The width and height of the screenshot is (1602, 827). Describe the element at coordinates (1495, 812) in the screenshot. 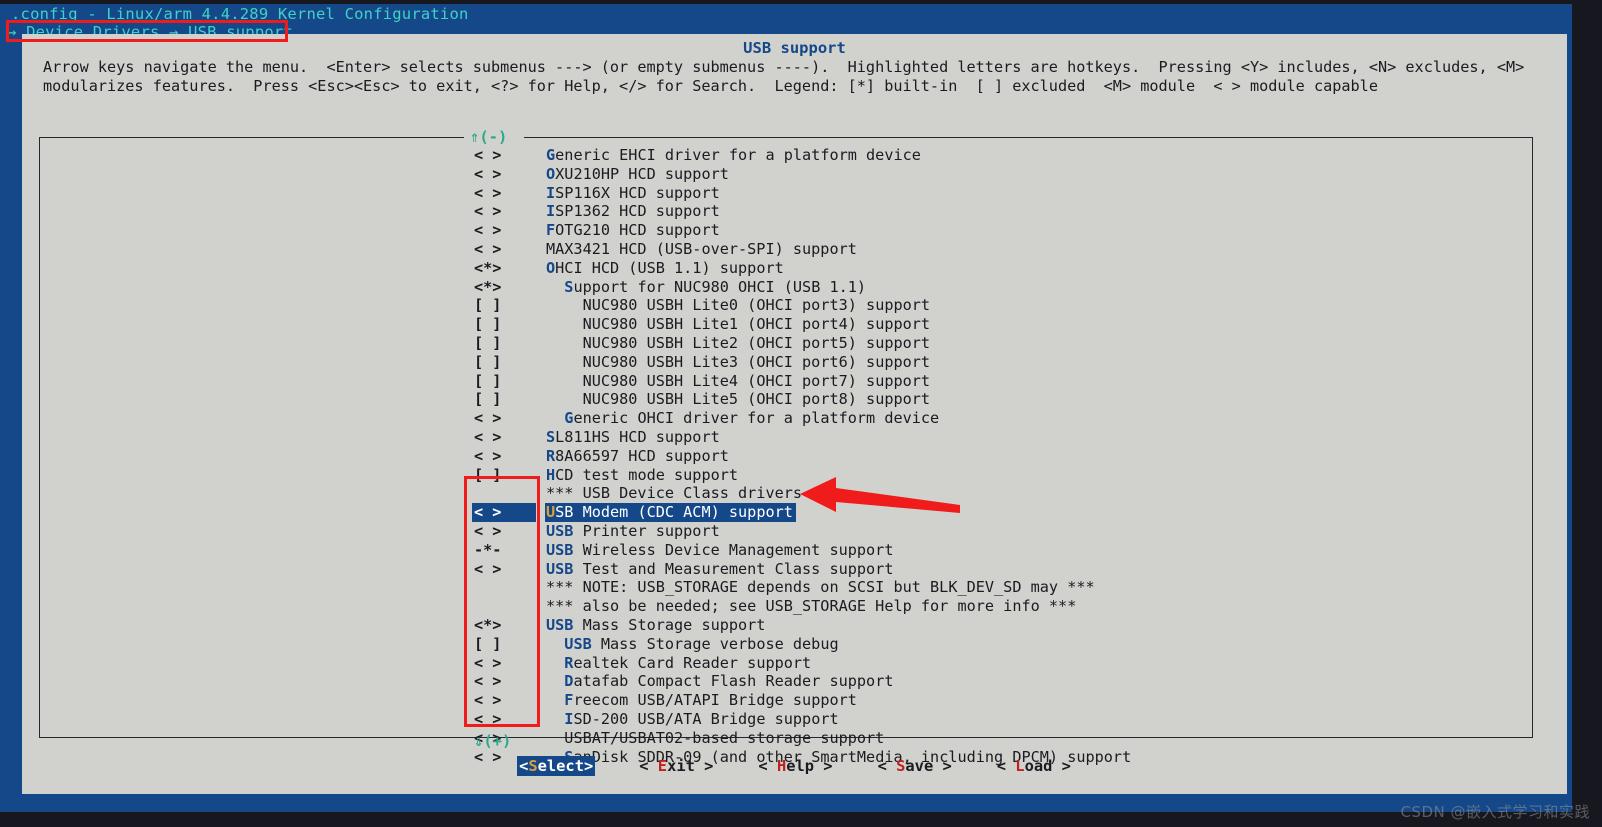

I see `watermark: CSDN @嵌入式学习和实践` at that location.